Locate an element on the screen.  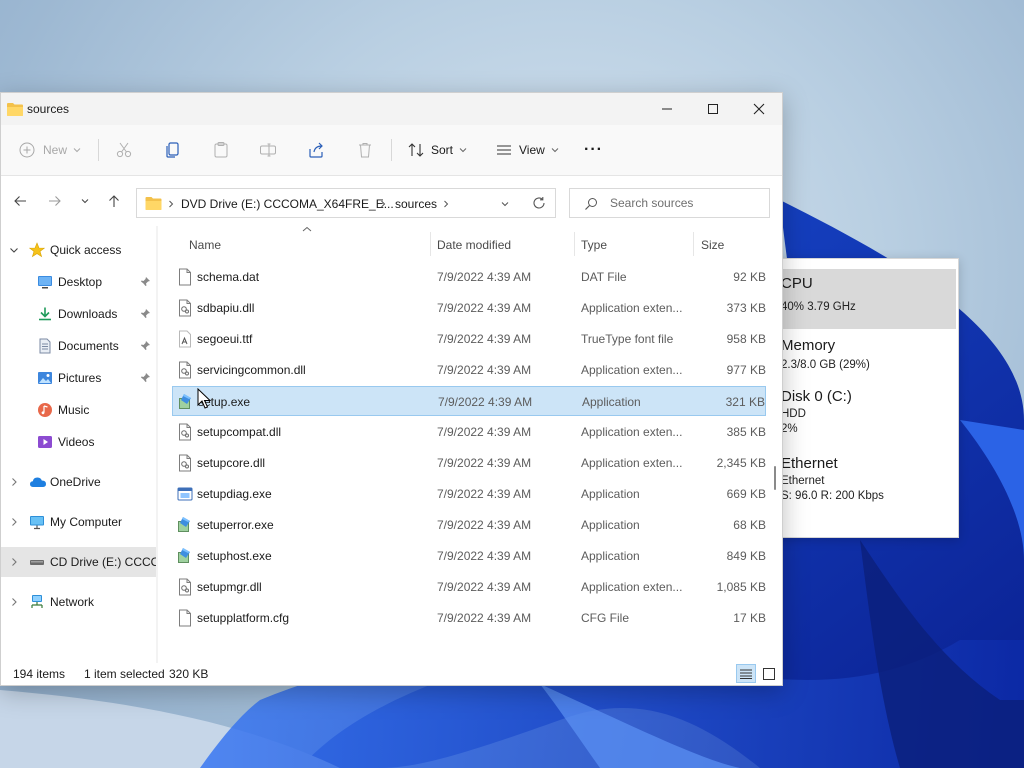
cut-button is located at coordinates (124, 150).